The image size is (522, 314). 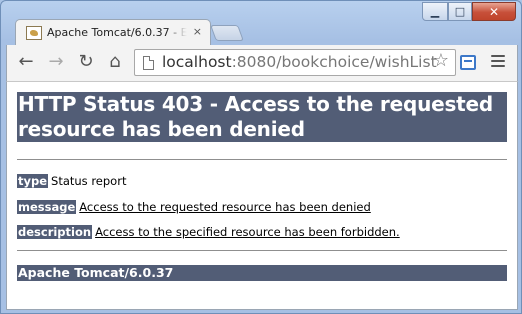 I want to click on url-host: localhost, so click(x=197, y=62).